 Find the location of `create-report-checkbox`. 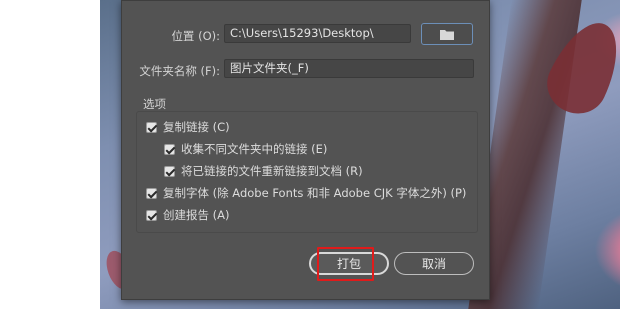

create-report-checkbox is located at coordinates (151, 215).